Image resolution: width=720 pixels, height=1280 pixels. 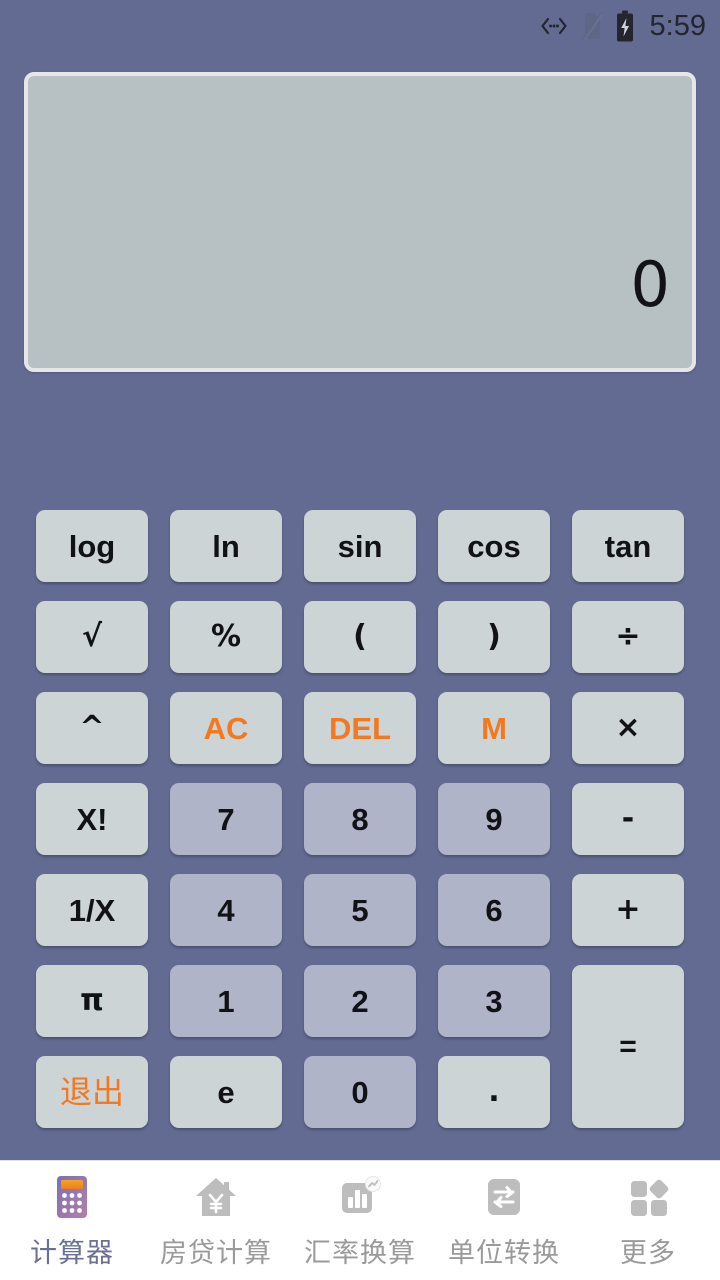 I want to click on key-3: 3, so click(x=494, y=1001).